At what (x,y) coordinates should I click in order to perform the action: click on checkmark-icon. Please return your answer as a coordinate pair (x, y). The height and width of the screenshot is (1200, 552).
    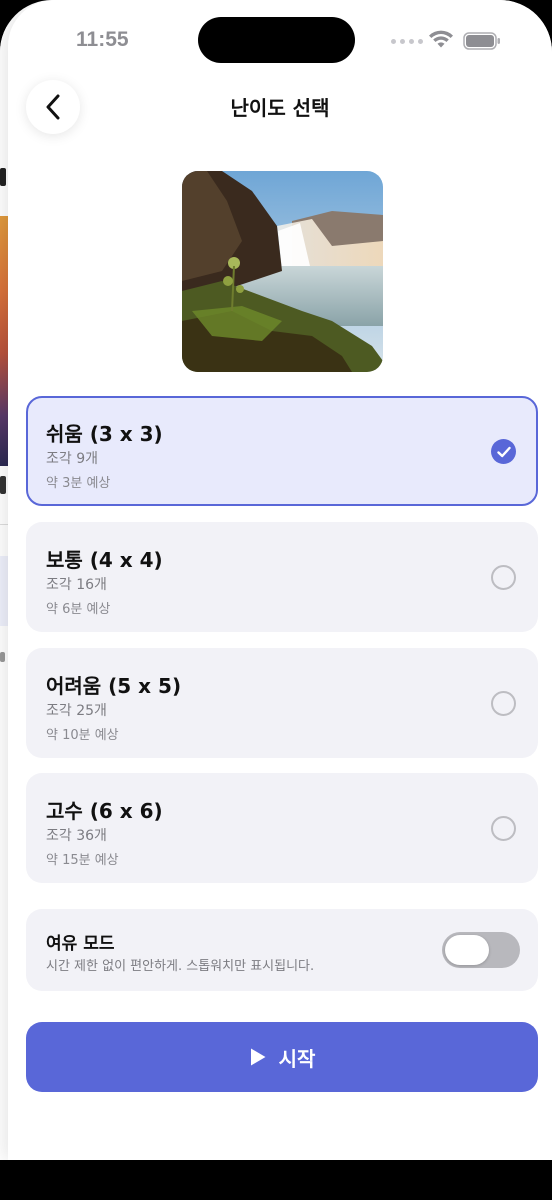
    Looking at the image, I should click on (503, 451).